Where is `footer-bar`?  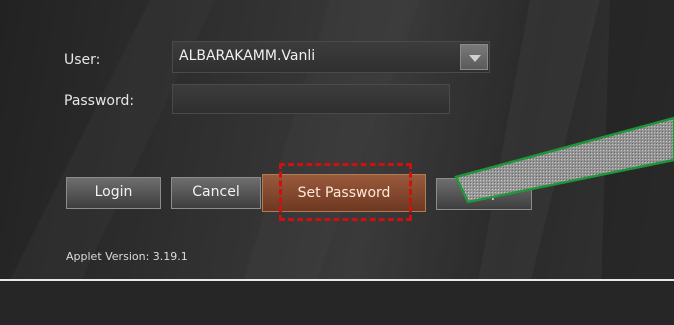 footer-bar is located at coordinates (337, 303).